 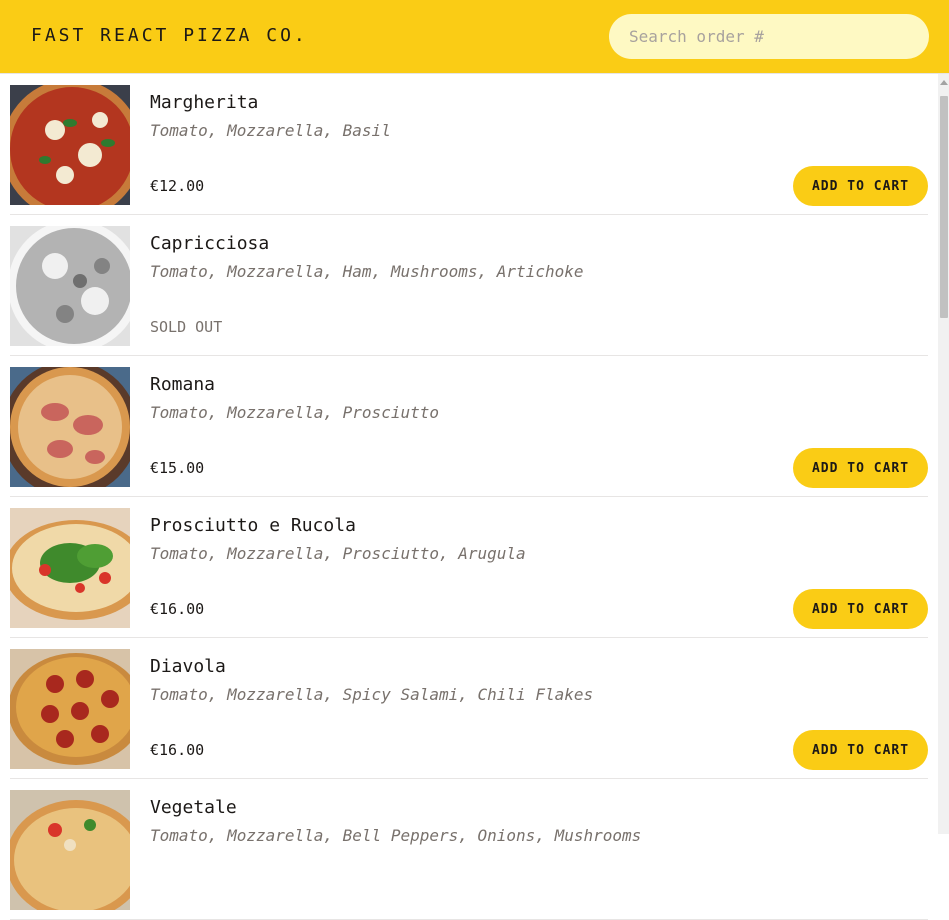 I want to click on page-scrollbar, so click(x=943, y=454).